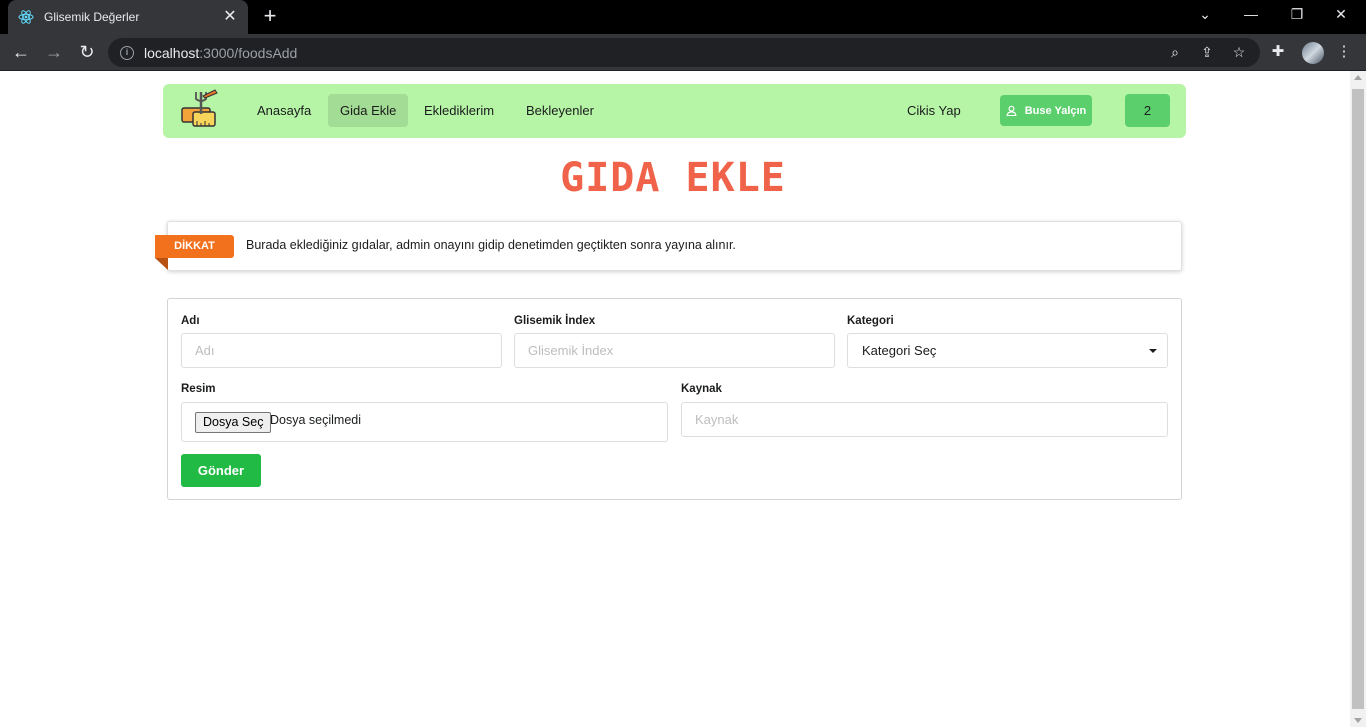  Describe the element at coordinates (870, 321) in the screenshot. I see `category-label: Kategori` at that location.